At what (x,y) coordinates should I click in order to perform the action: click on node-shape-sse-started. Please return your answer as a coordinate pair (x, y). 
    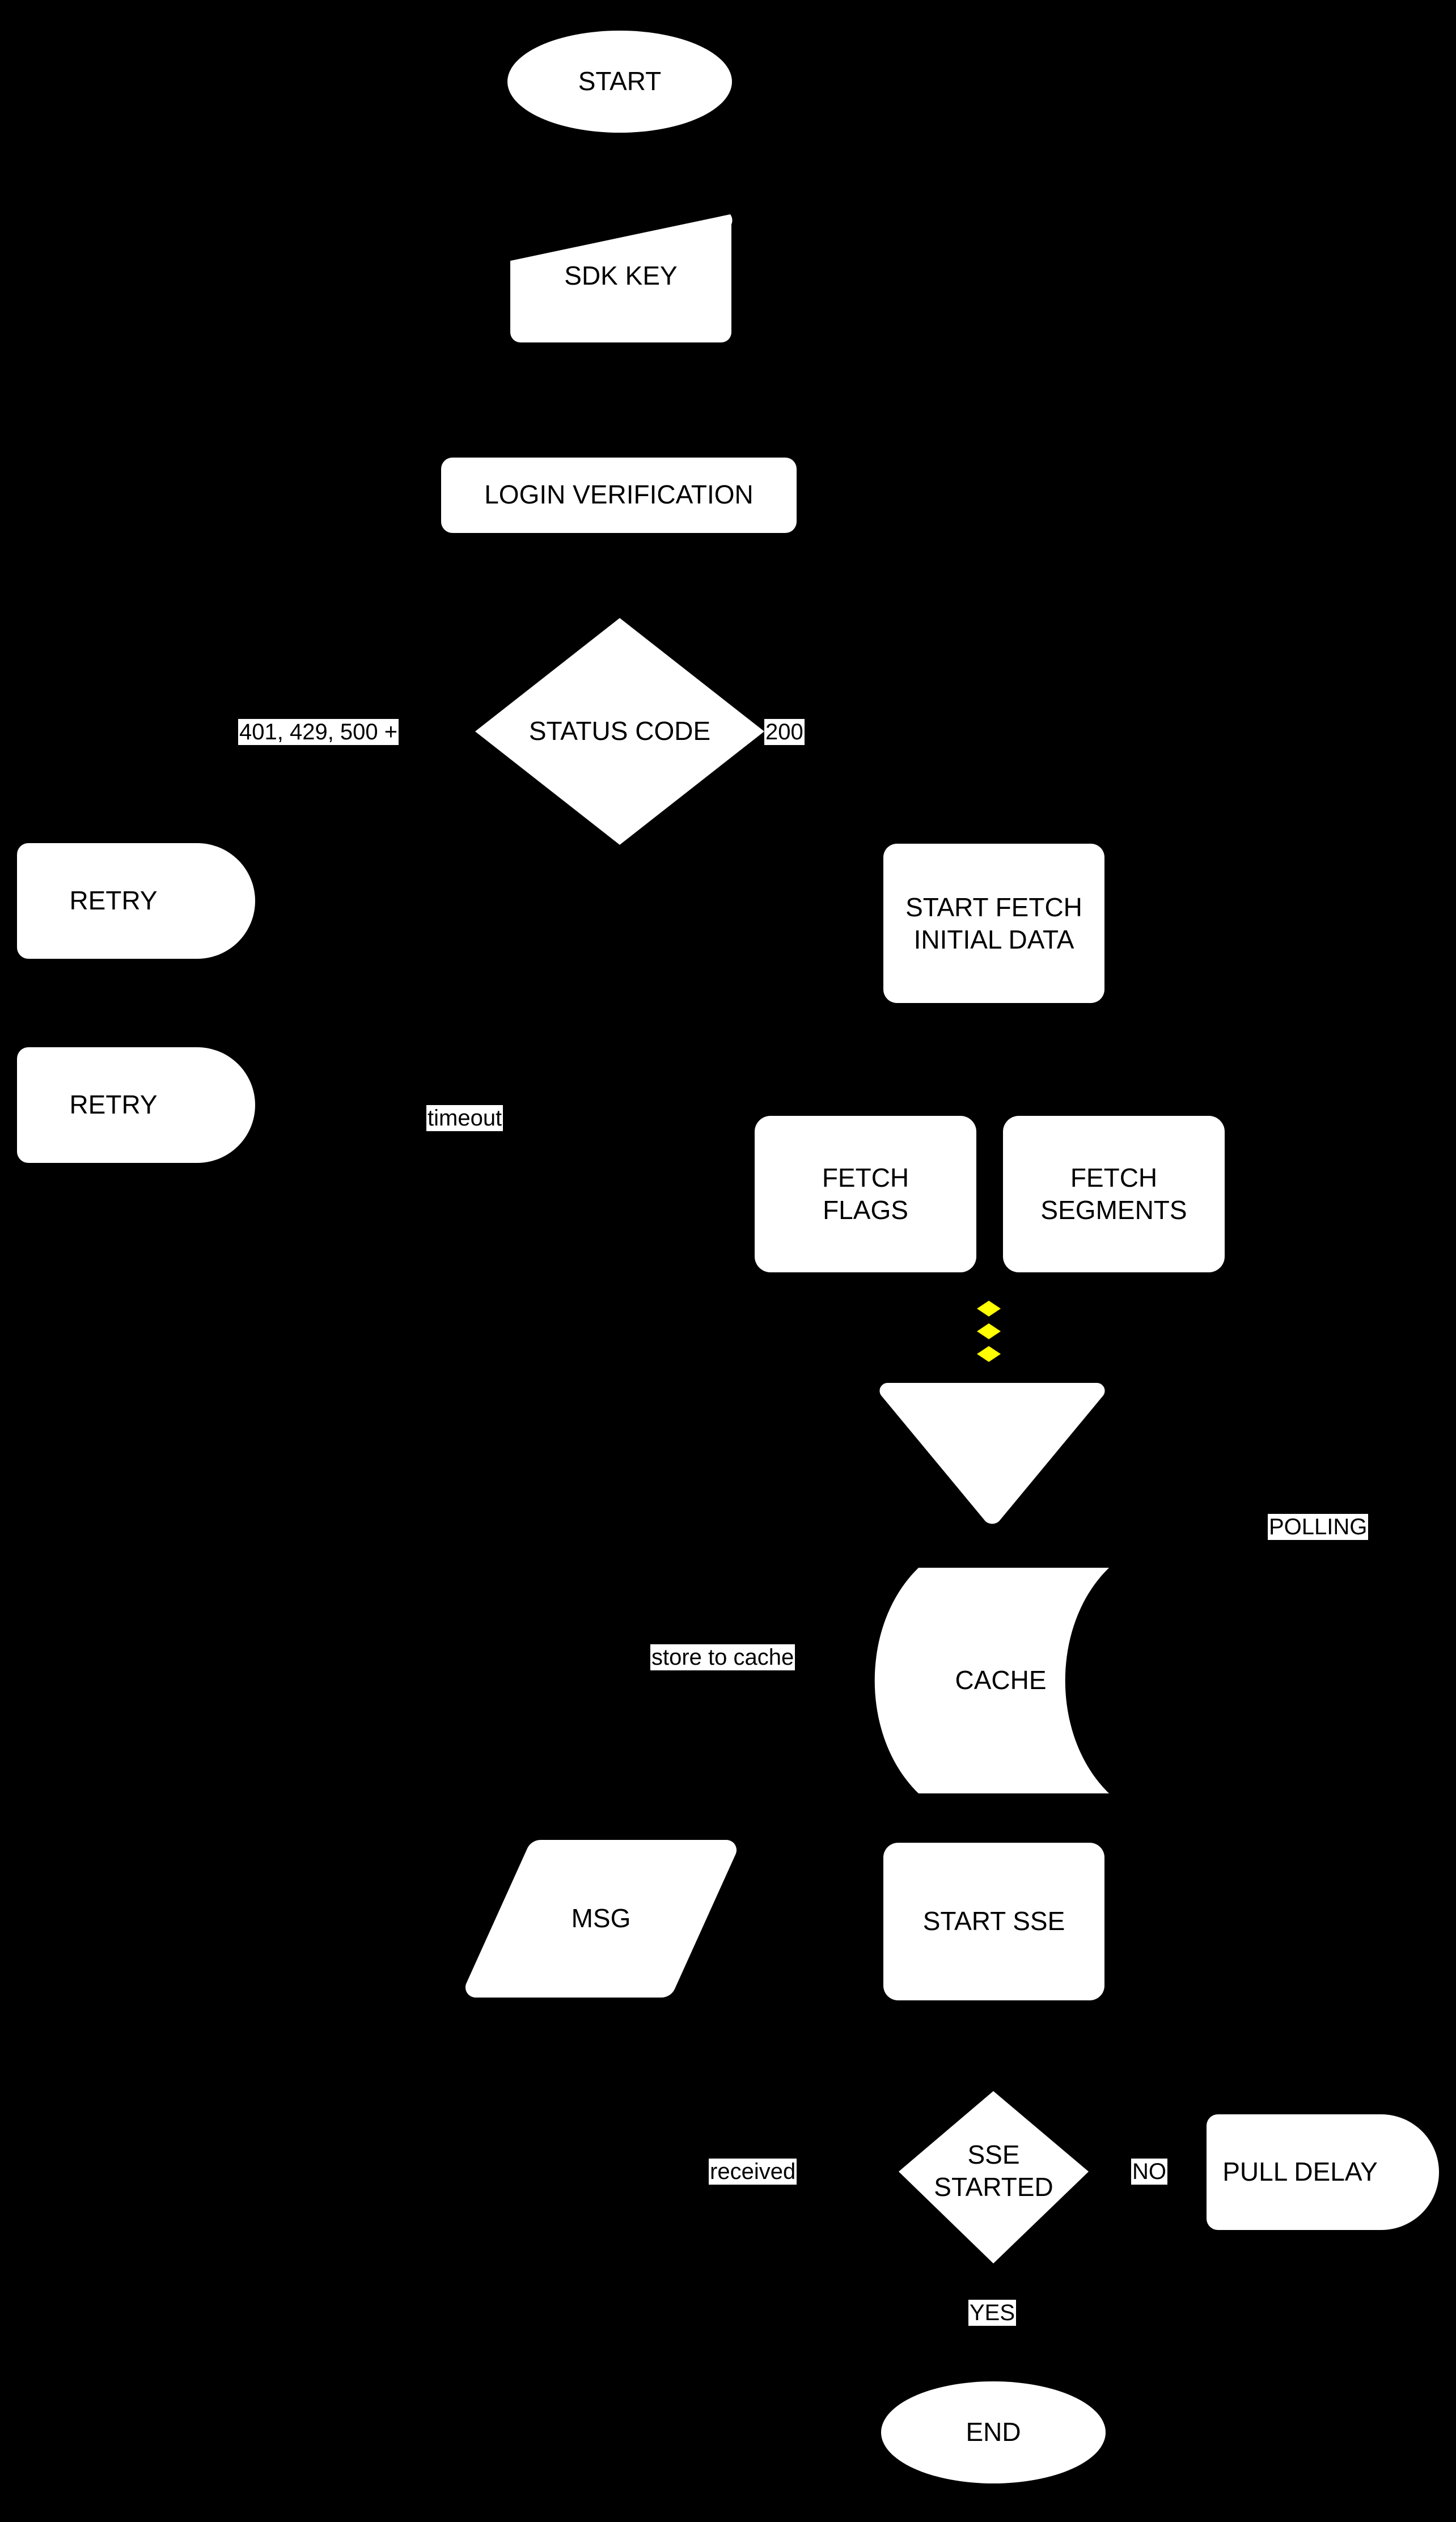
    Looking at the image, I should click on (994, 2177).